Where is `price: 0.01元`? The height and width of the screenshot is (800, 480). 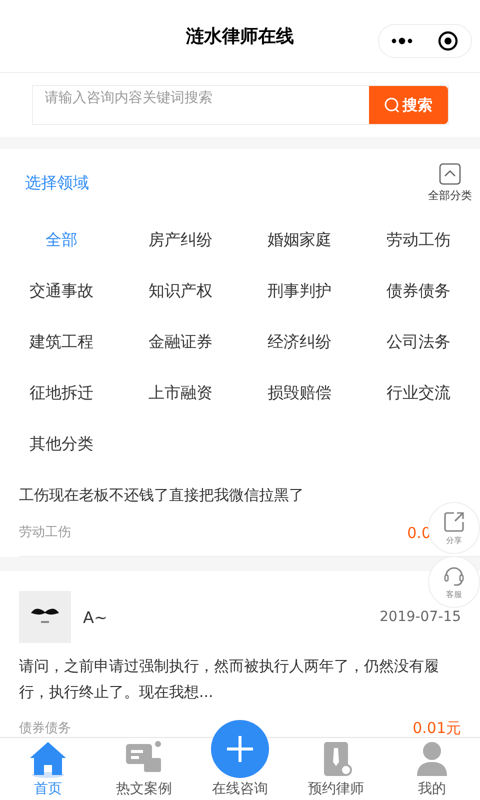
price: 0.01元 is located at coordinates (436, 728).